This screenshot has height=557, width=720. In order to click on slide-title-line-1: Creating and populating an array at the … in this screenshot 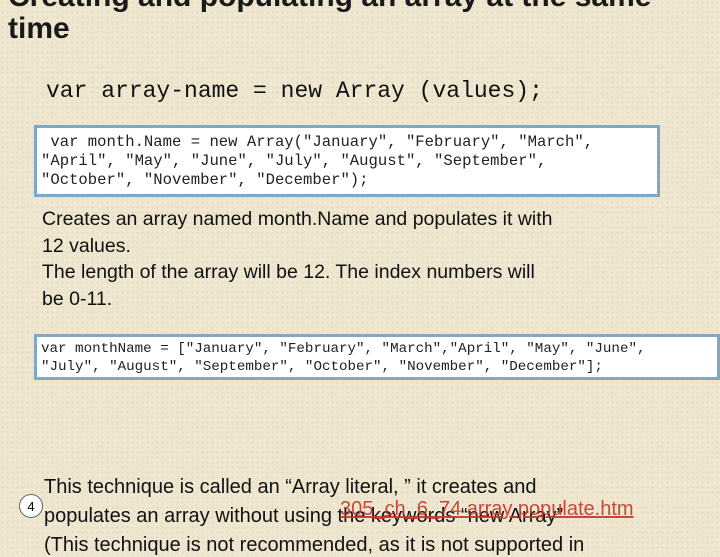, I will do `click(329, 7)`.